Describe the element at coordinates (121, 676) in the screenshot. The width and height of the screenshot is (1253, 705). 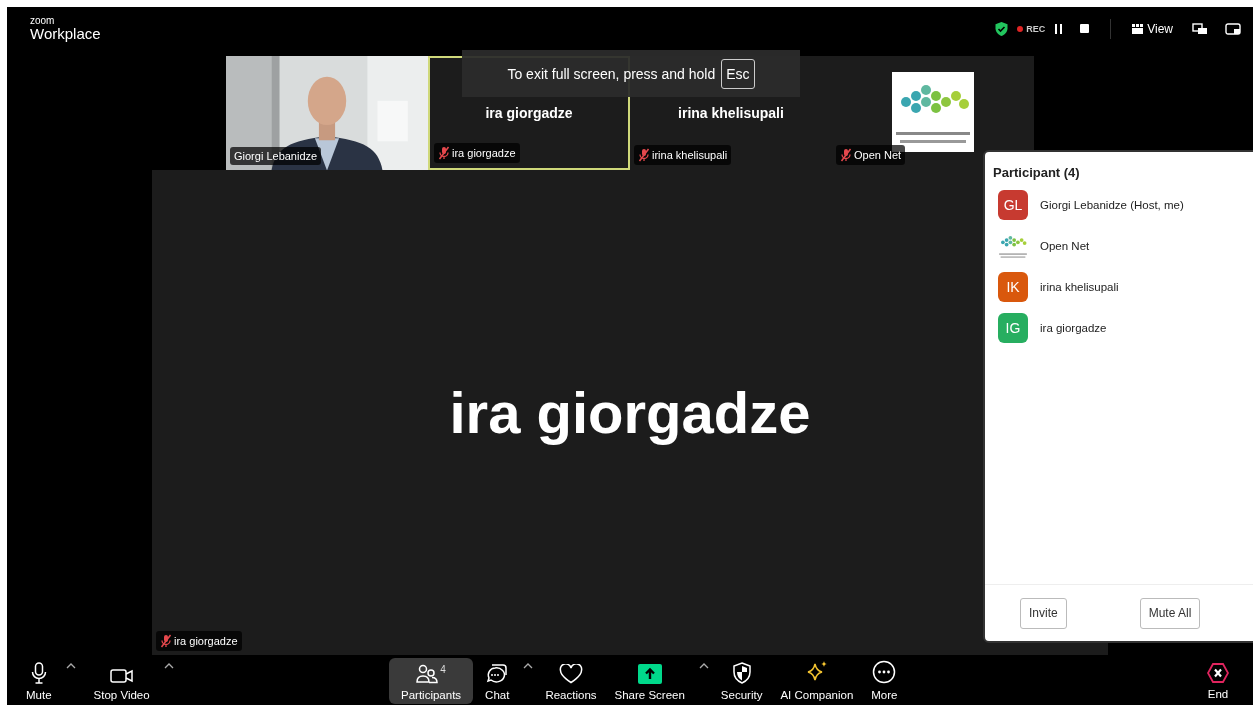
I see `video-camera-icon` at that location.